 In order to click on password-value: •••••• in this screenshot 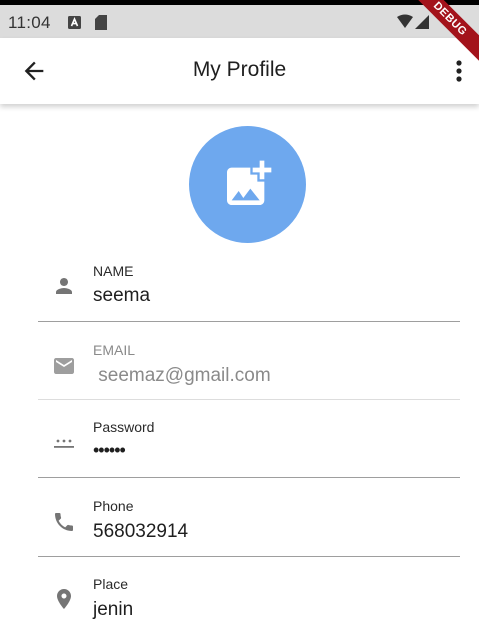, I will do `click(109, 450)`.